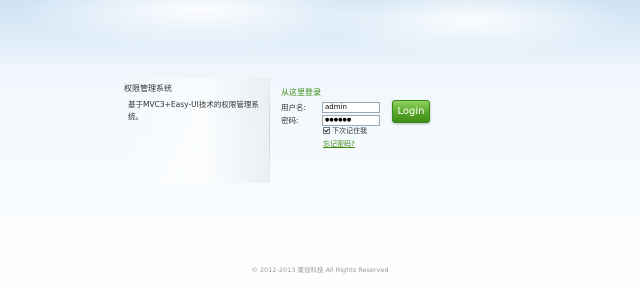 The width and height of the screenshot is (640, 305). Describe the element at coordinates (301, 92) in the screenshot. I see `login-heading: 从这里登录` at that location.